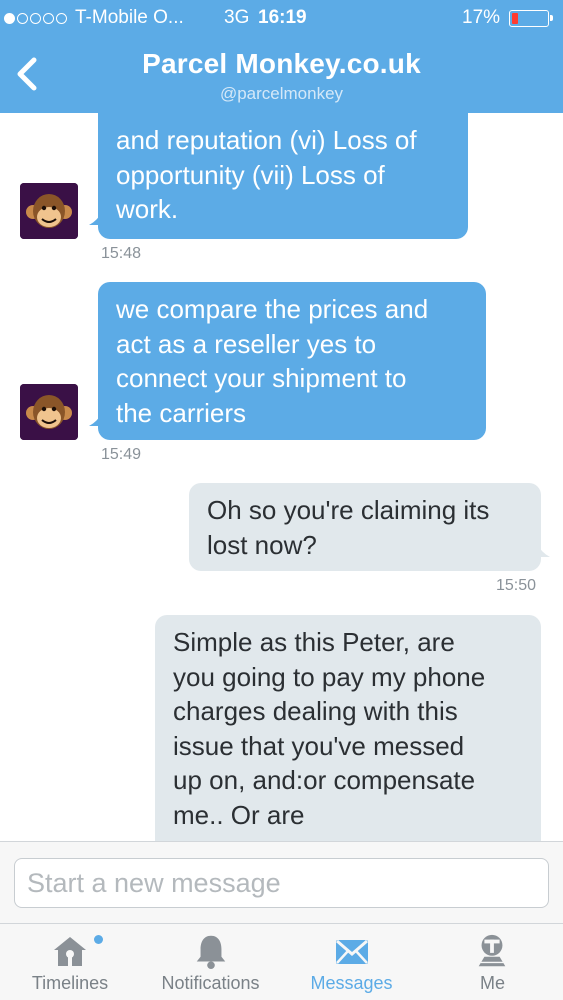  What do you see at coordinates (237, 17) in the screenshot?
I see `network-type: 3G` at bounding box center [237, 17].